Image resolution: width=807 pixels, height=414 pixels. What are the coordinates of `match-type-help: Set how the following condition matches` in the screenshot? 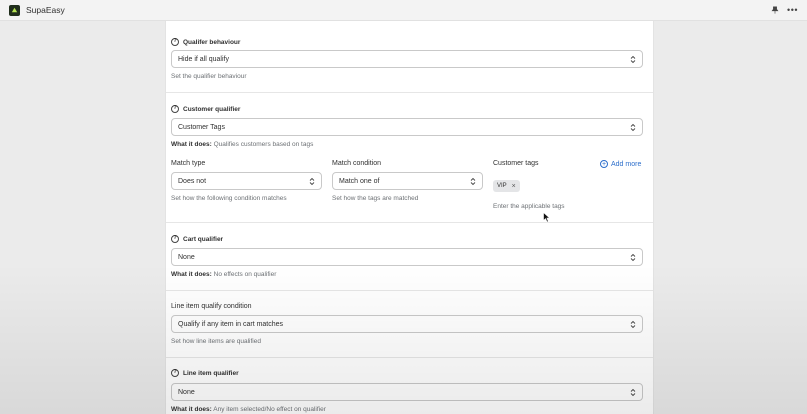 It's located at (229, 198).